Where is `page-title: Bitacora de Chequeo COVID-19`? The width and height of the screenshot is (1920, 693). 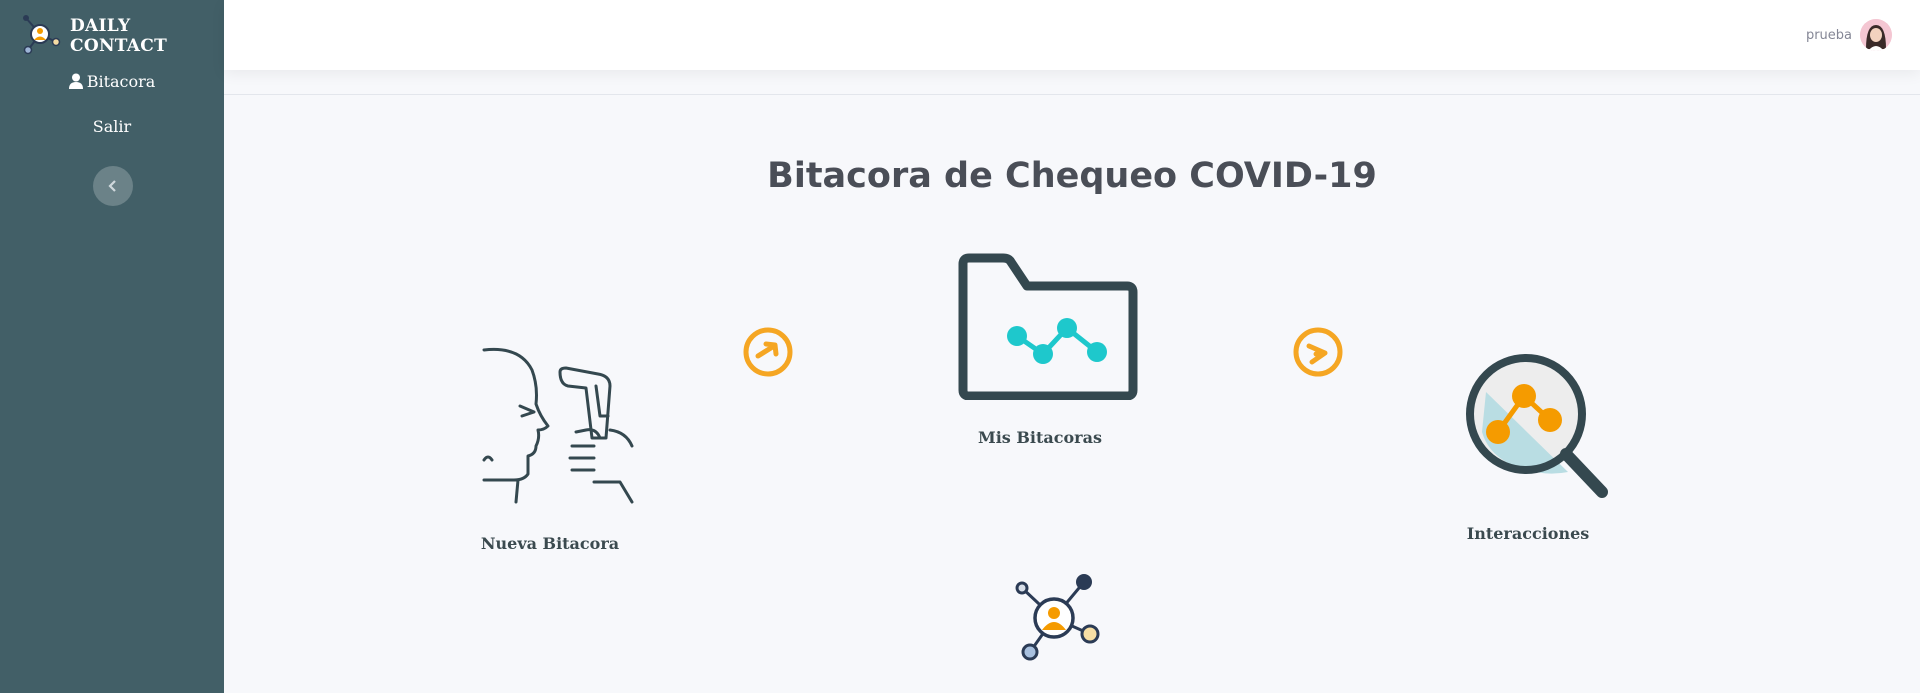
page-title: Bitacora de Chequeo COVID-19 is located at coordinates (1072, 176).